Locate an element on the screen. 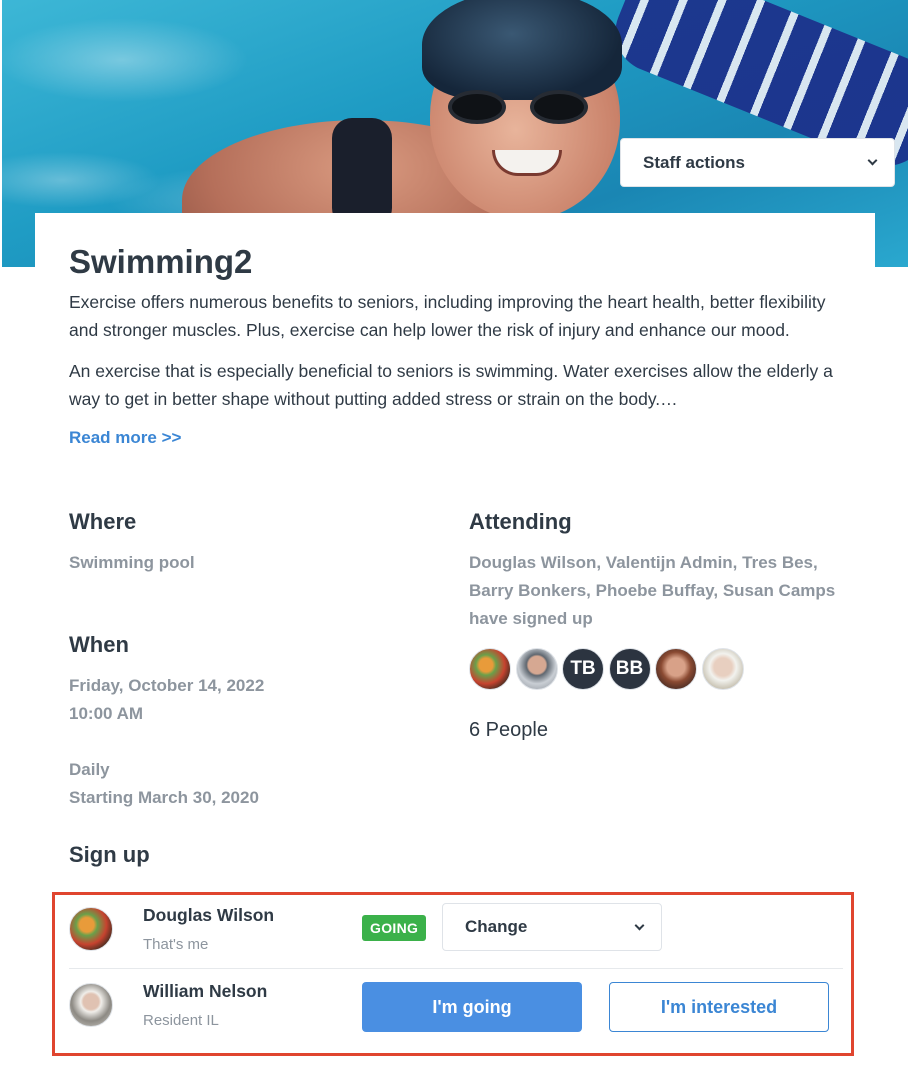 Image resolution: width=908 pixels, height=1066 pixels. change-dropdown: Change is located at coordinates (552, 927).